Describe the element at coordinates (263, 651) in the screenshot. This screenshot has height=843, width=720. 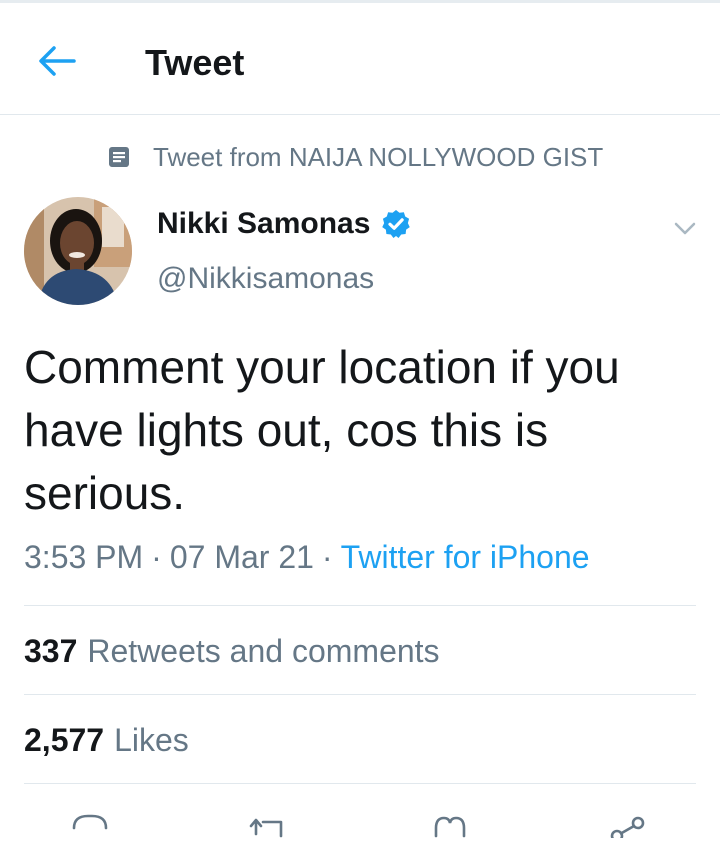
I see `retweets-label: Retweets and comments` at that location.